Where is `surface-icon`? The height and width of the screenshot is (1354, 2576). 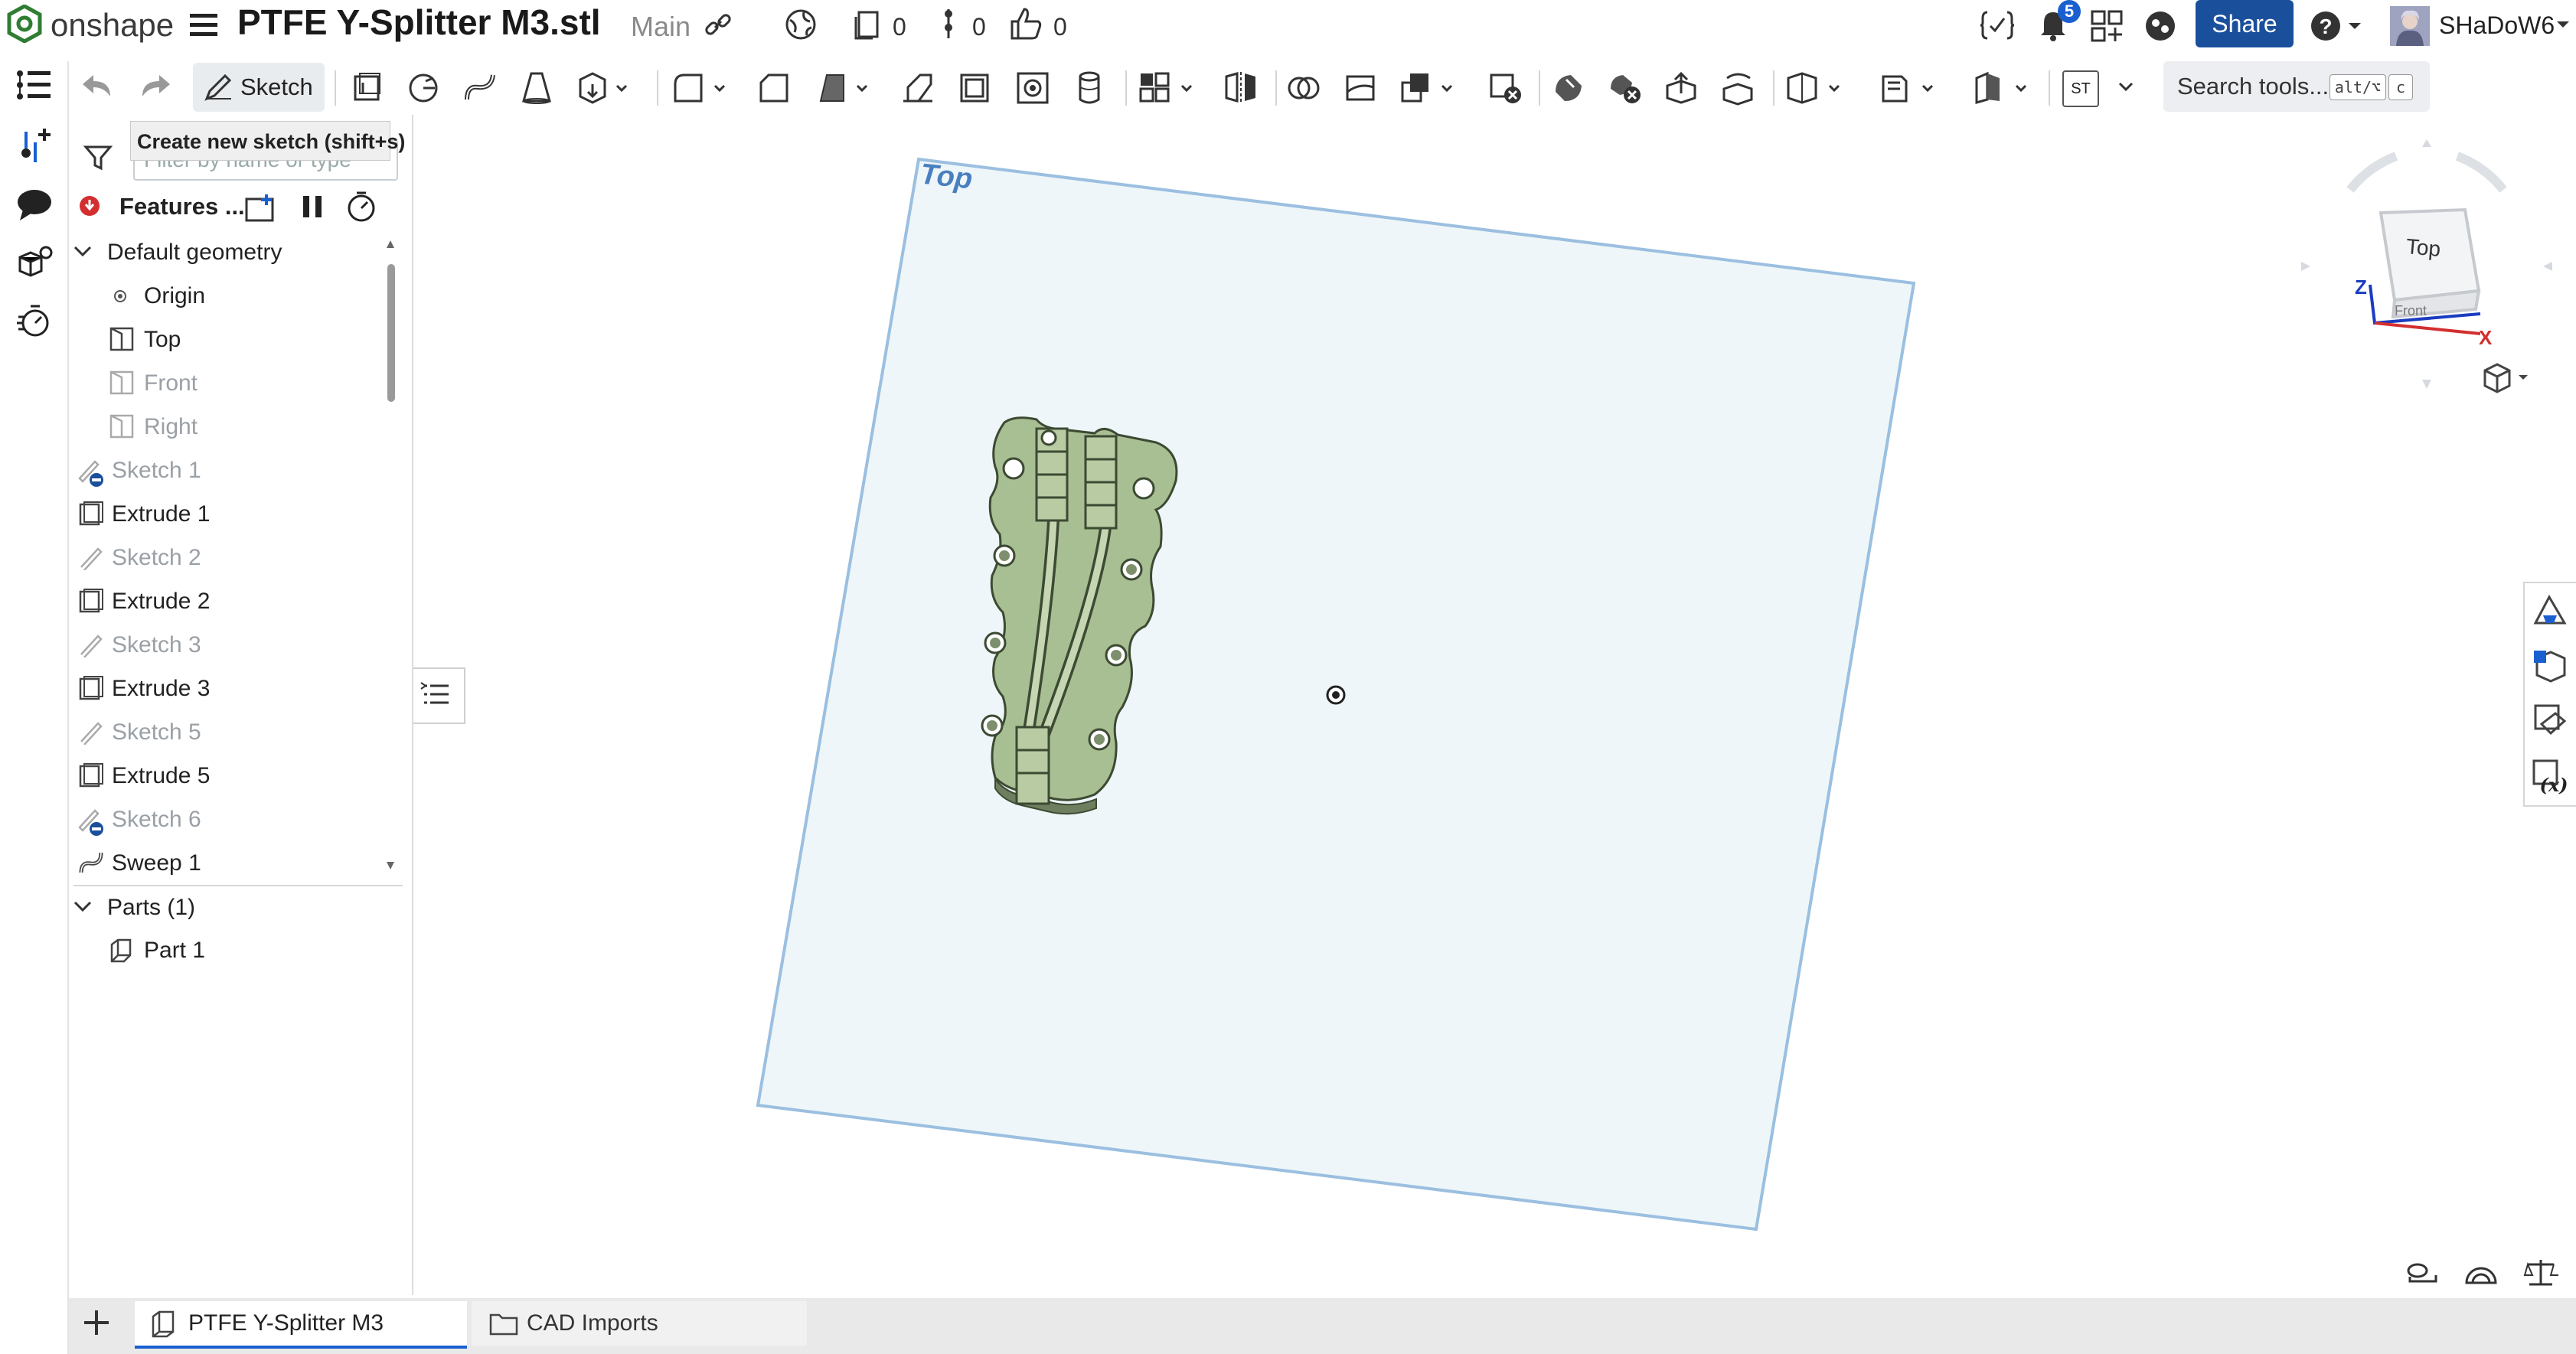 surface-icon is located at coordinates (2002, 88).